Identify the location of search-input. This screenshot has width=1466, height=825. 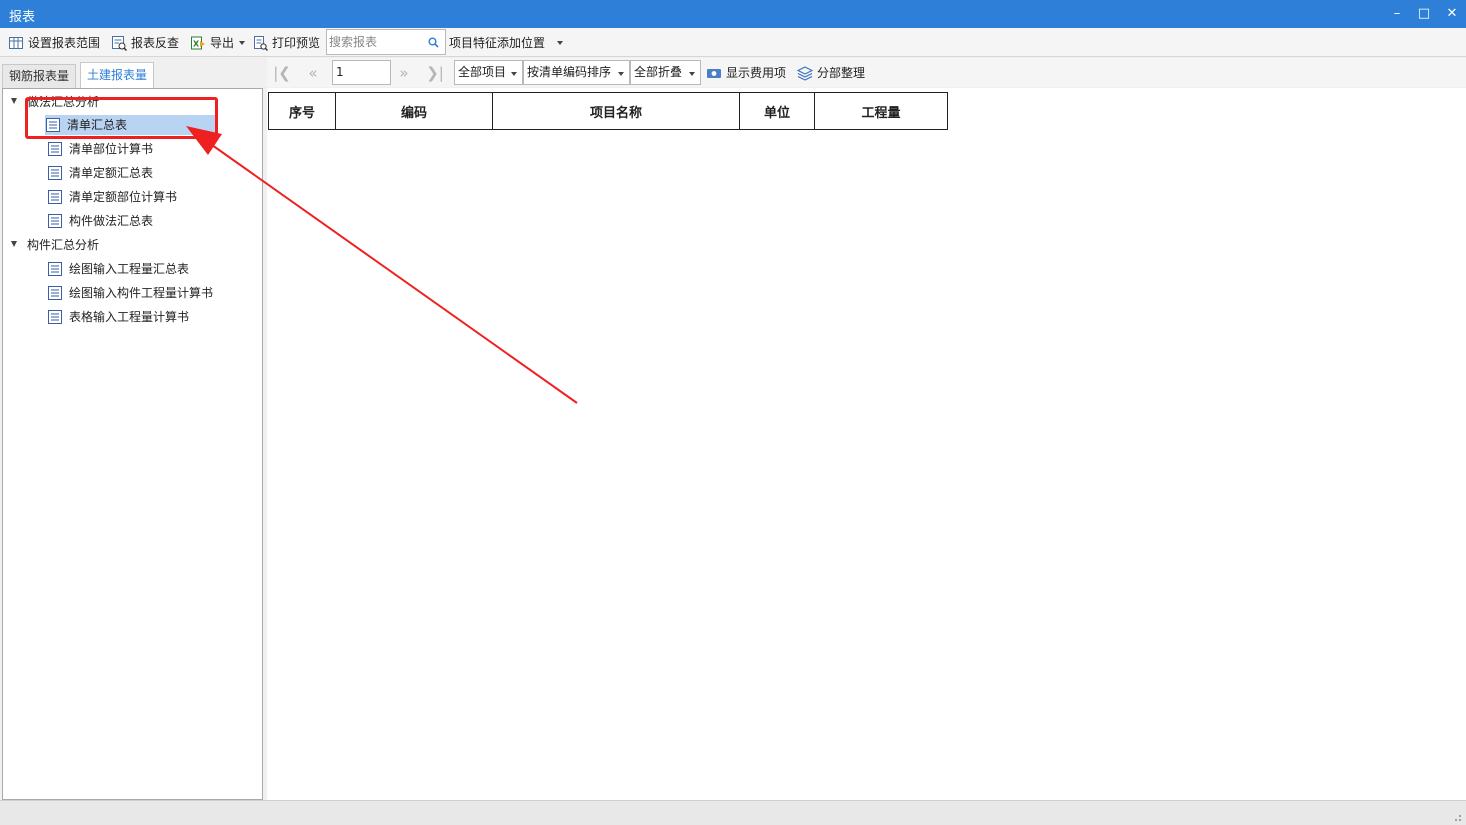
(376, 42).